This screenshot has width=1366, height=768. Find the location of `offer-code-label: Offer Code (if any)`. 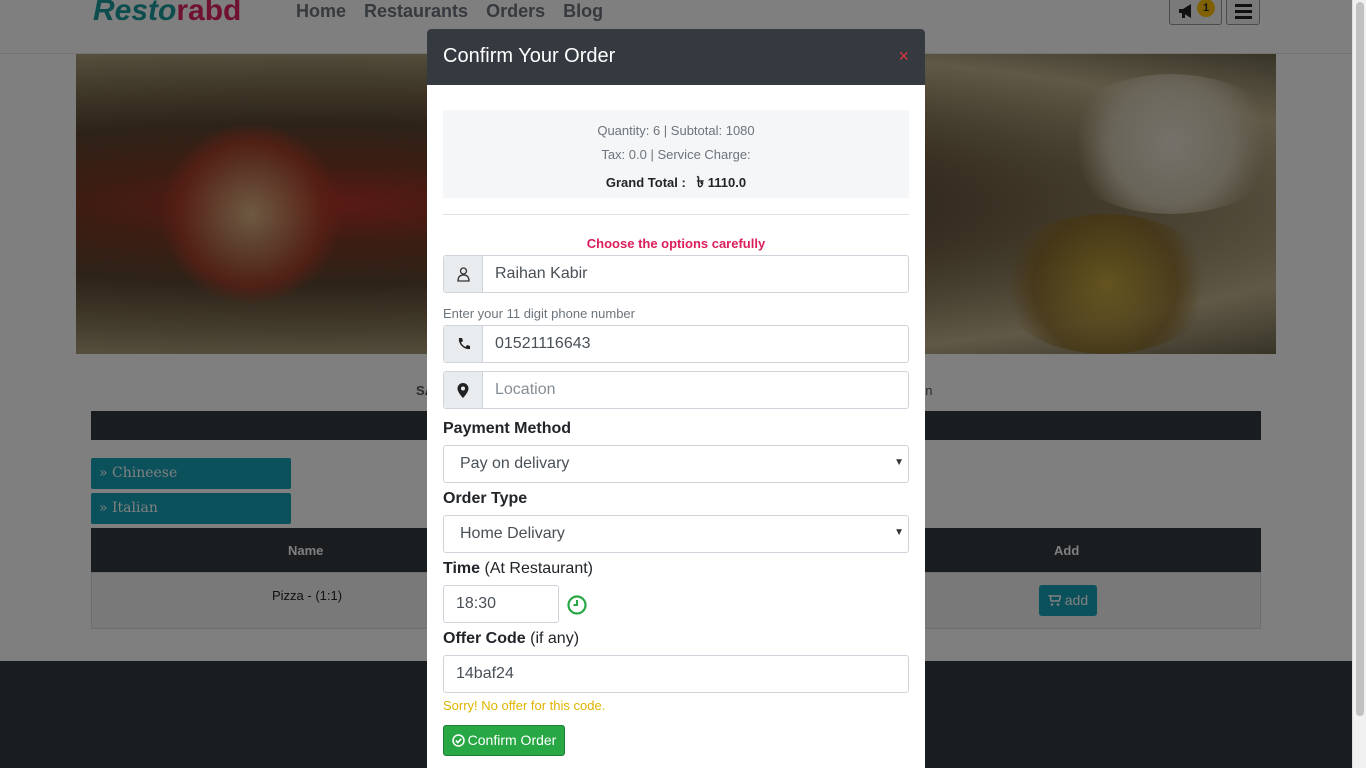

offer-code-label: Offer Code (if any) is located at coordinates (511, 638).